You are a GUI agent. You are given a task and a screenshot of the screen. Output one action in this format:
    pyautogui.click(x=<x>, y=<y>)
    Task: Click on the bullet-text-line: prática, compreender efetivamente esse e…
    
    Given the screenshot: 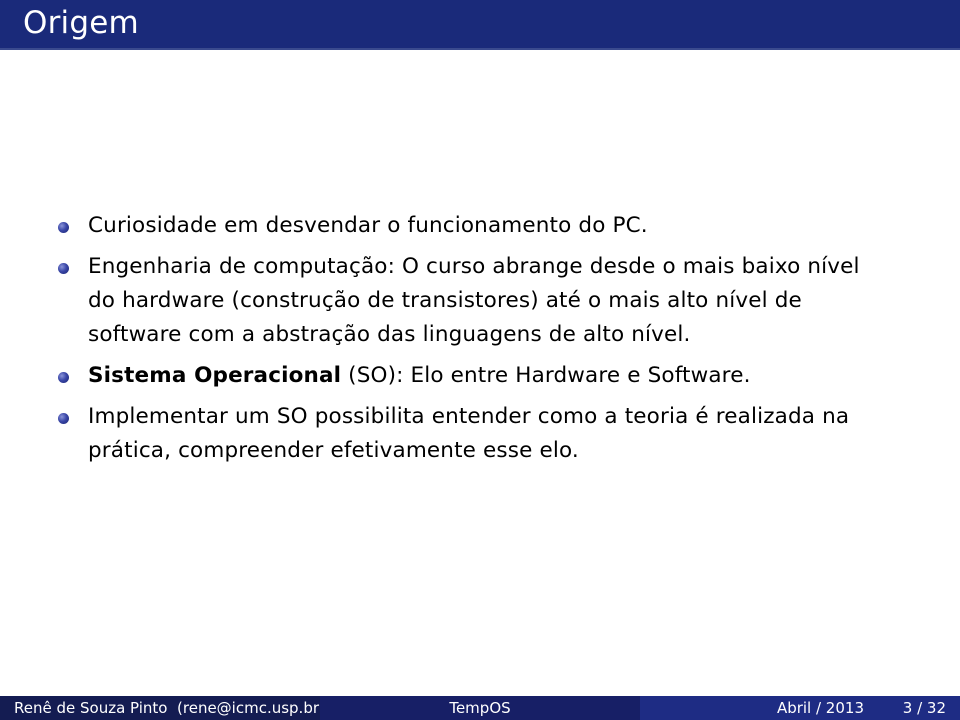 What is the action you would take?
    pyautogui.click(x=333, y=450)
    